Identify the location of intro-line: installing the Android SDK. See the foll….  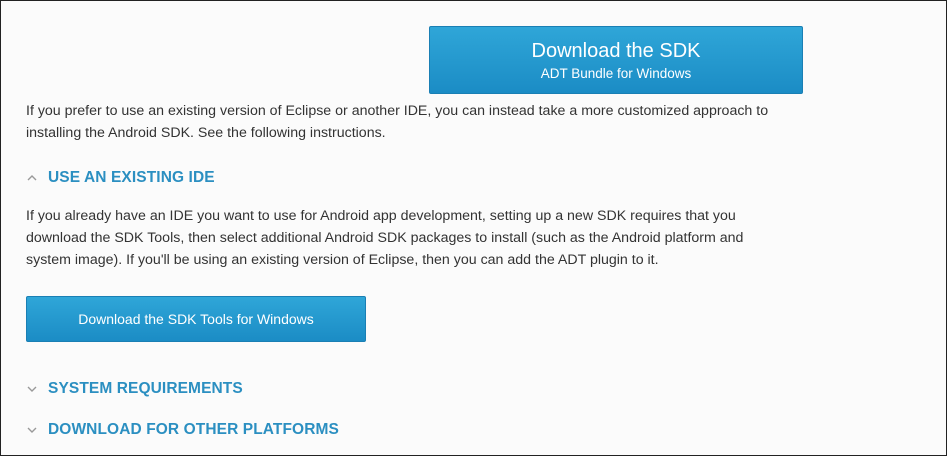
(206, 133).